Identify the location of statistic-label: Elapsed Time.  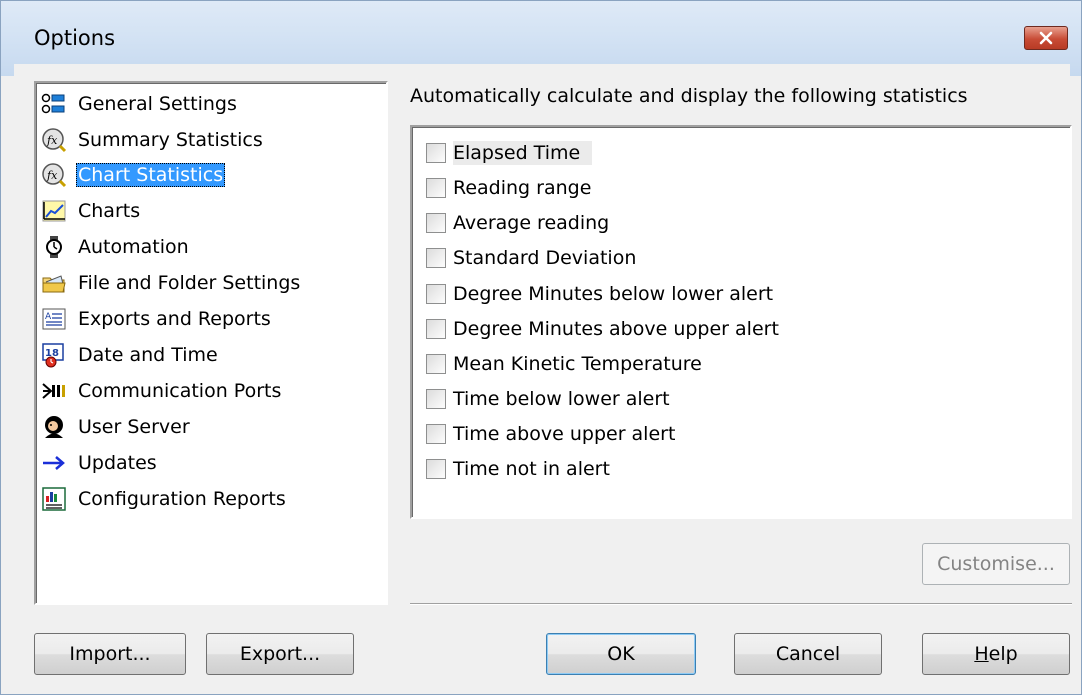
(523, 153).